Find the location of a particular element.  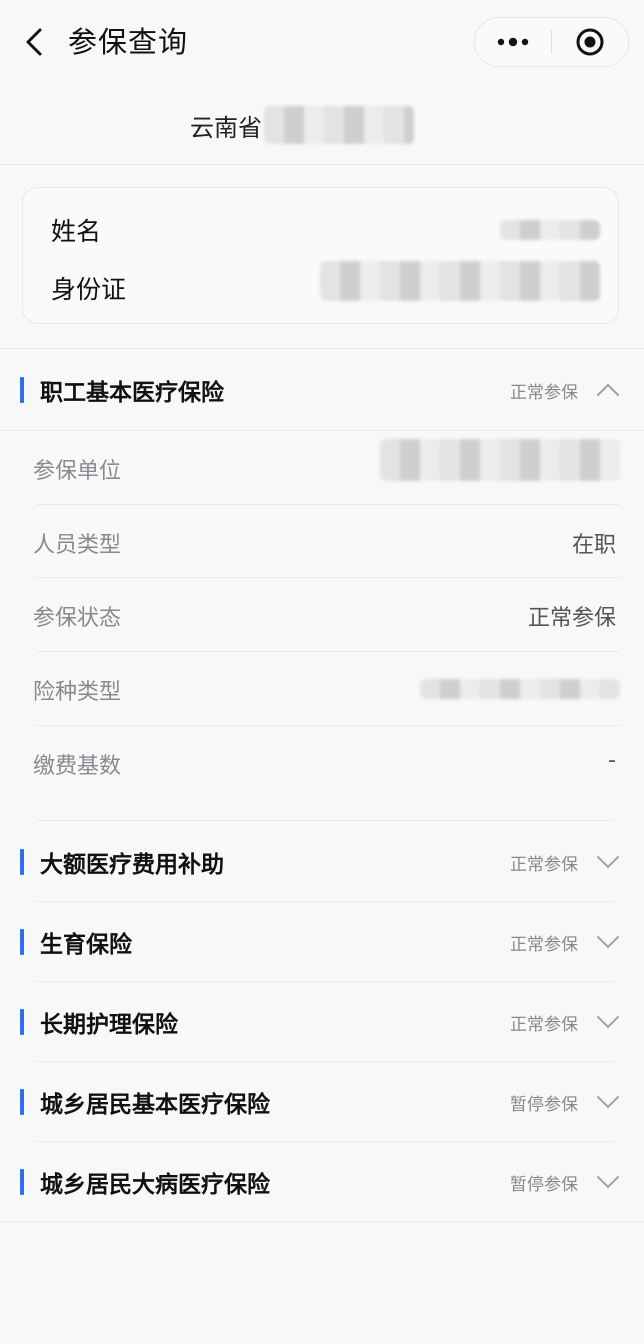

detail-label: 险种类型 is located at coordinates (77, 692).